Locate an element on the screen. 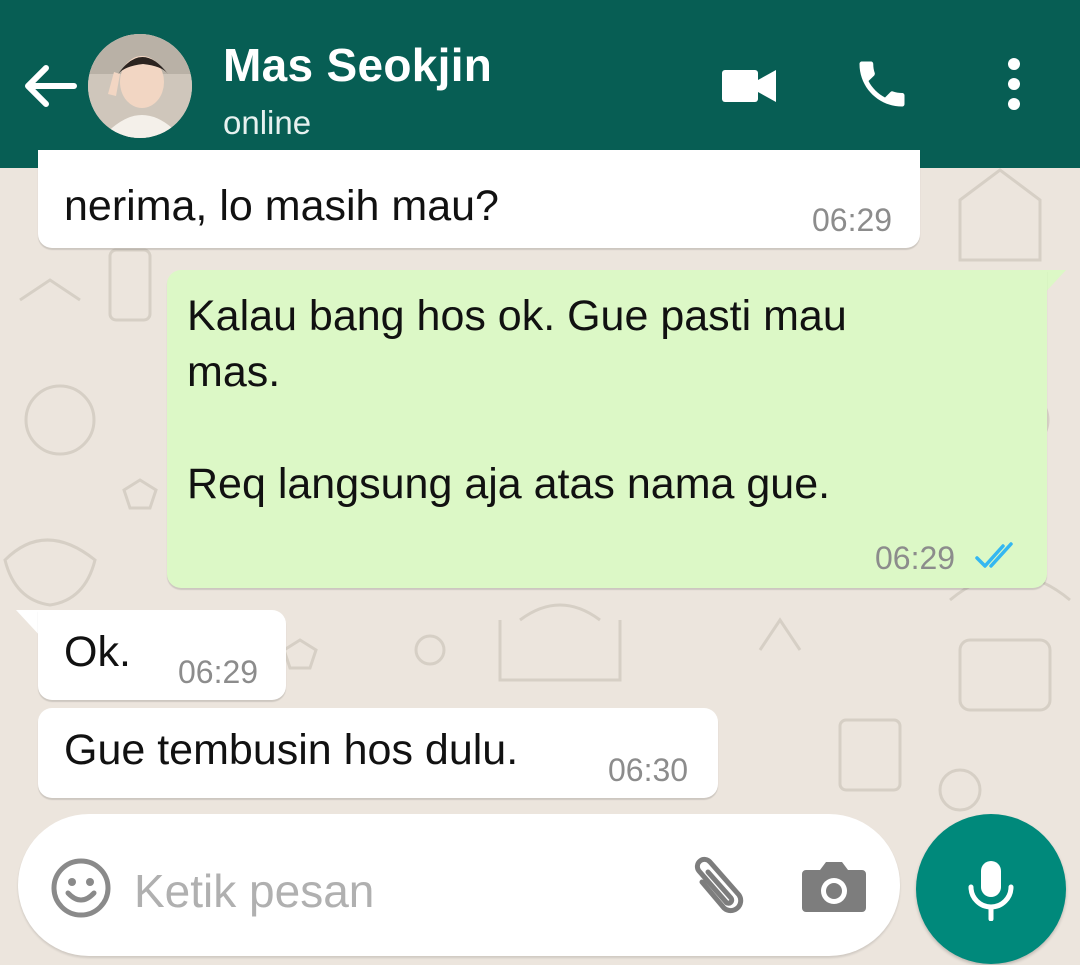  voice-message-button is located at coordinates (991, 889).